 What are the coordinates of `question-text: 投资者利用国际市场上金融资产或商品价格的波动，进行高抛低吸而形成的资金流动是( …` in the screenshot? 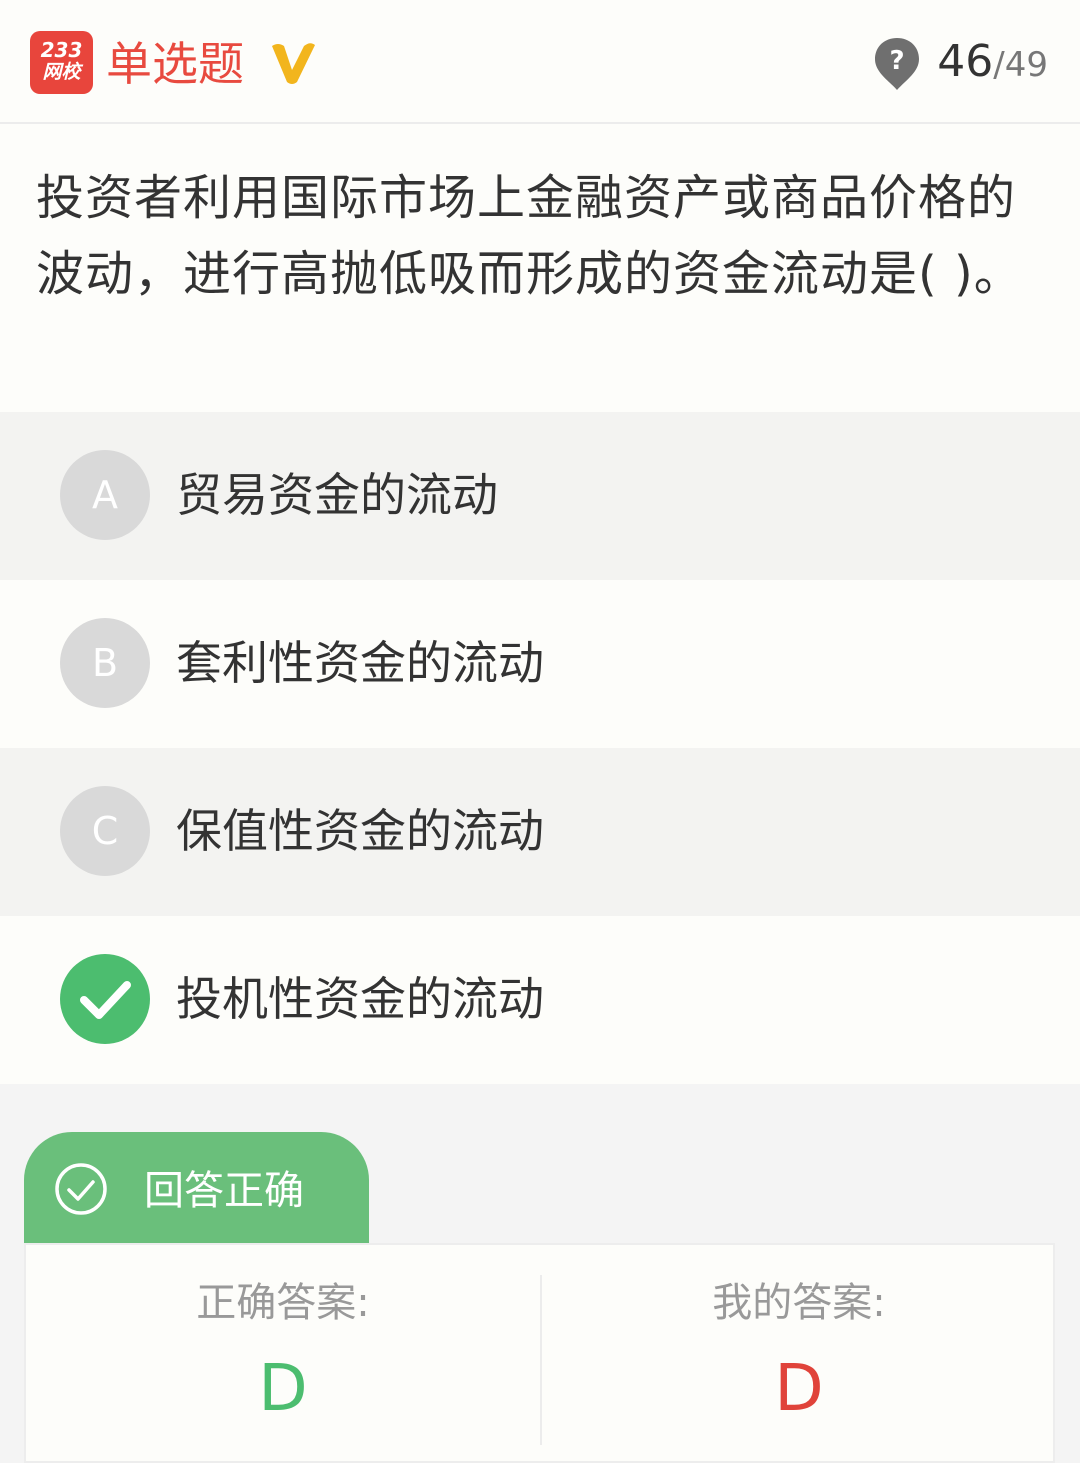 It's located at (529, 236).